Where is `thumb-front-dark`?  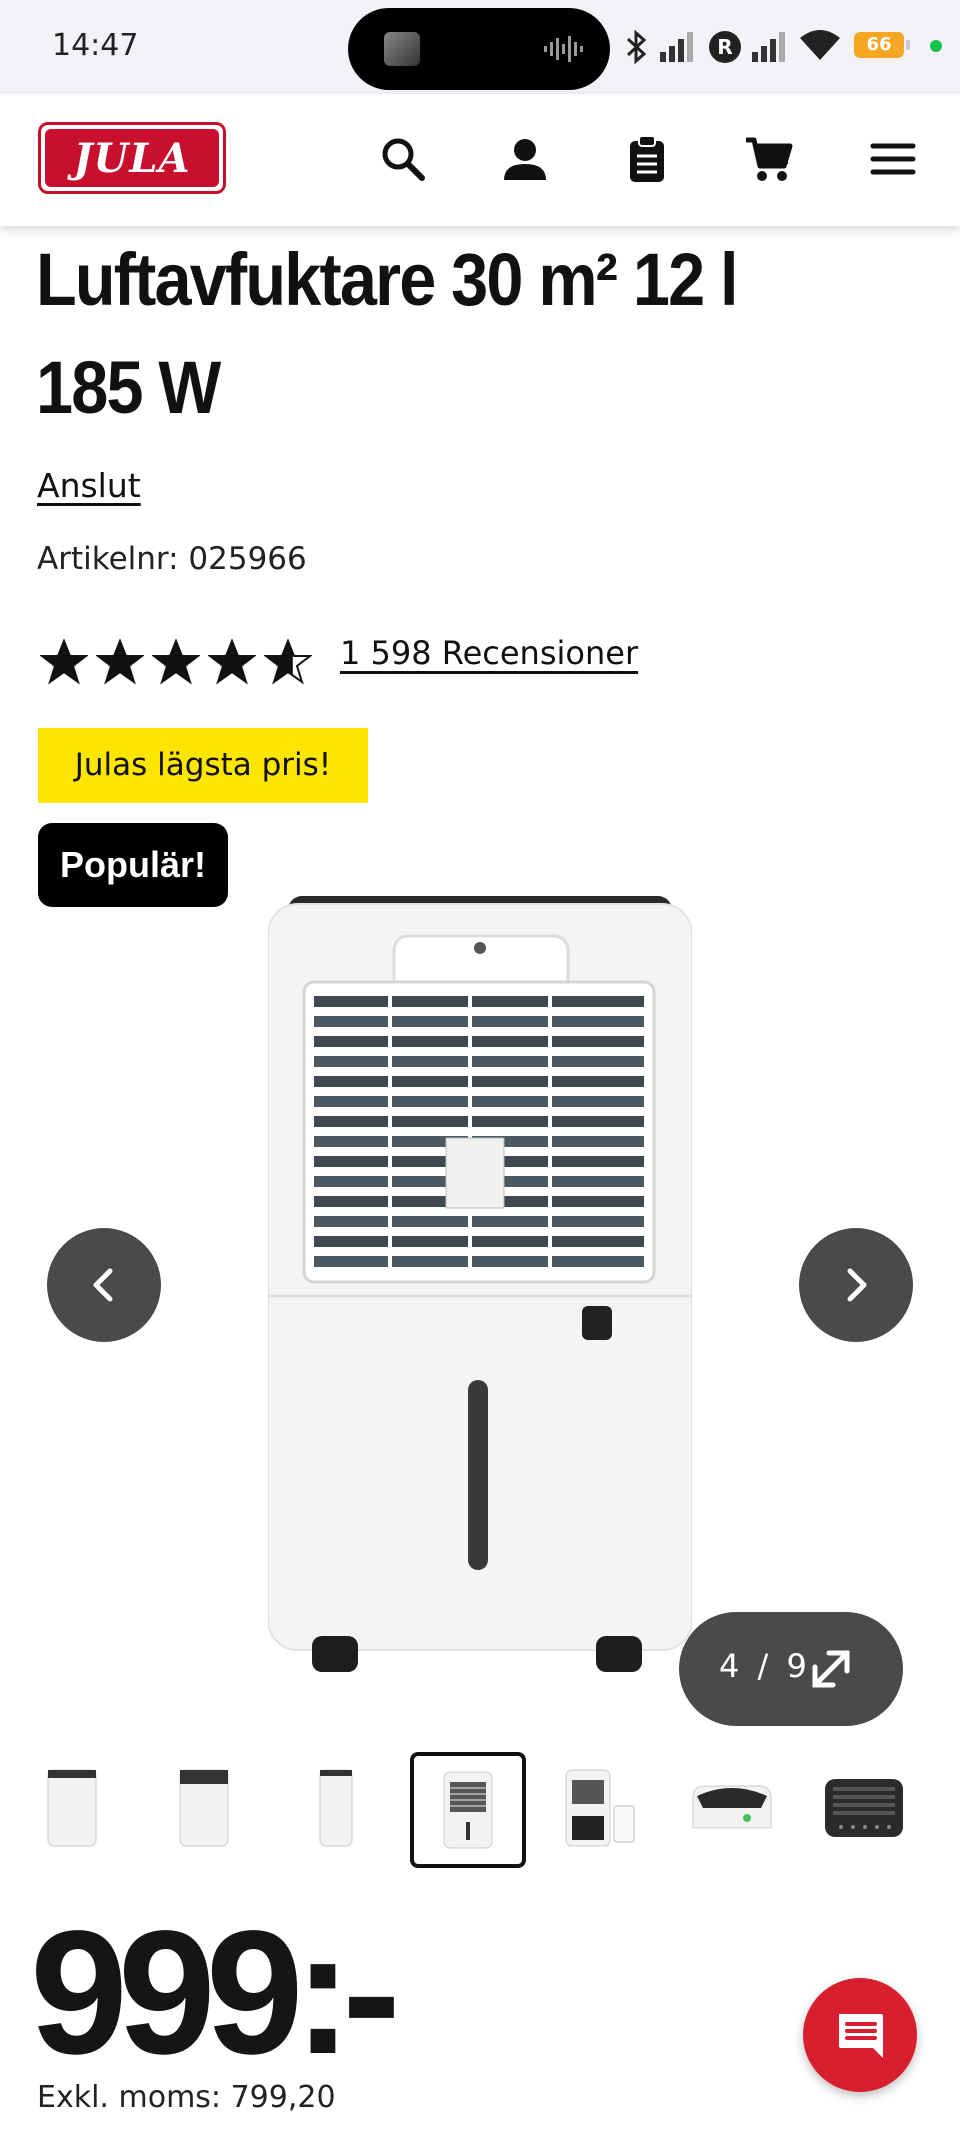 thumb-front-dark is located at coordinates (204, 1808).